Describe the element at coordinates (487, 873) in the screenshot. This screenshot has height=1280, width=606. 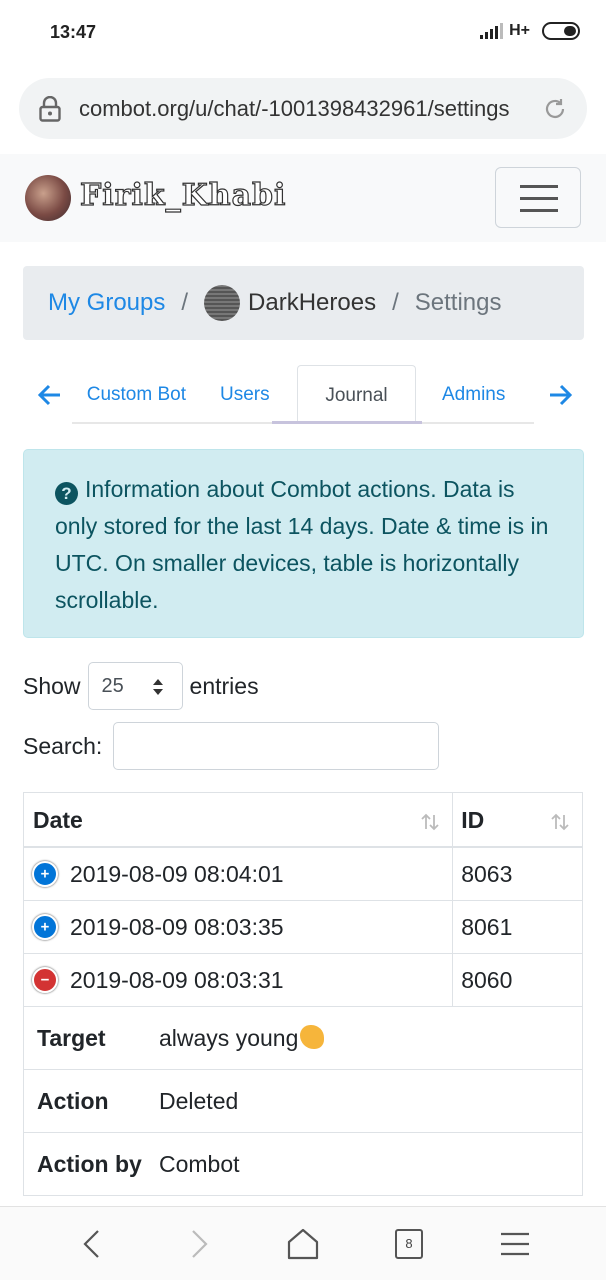
I see `cell-id: 8063` at that location.